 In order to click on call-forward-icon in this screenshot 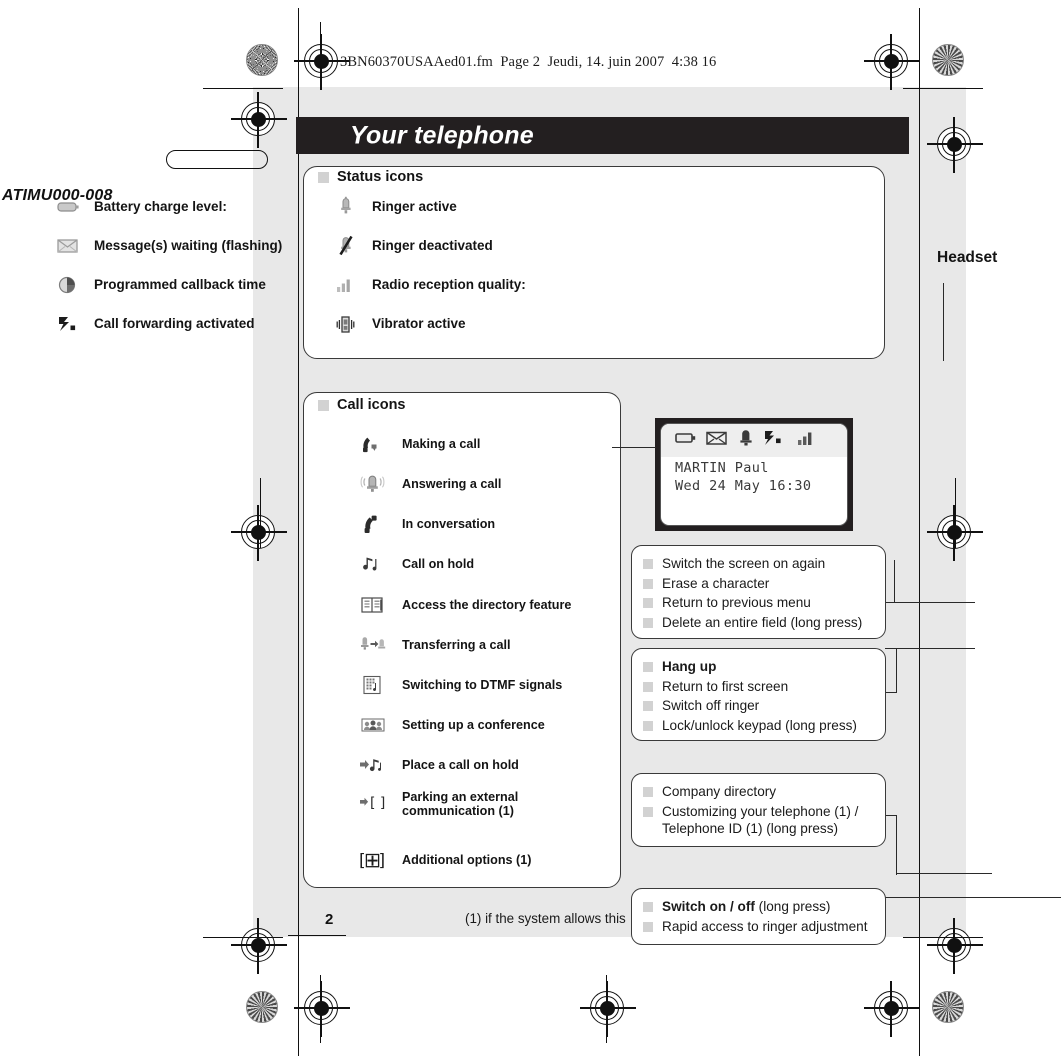, I will do `click(69, 324)`.